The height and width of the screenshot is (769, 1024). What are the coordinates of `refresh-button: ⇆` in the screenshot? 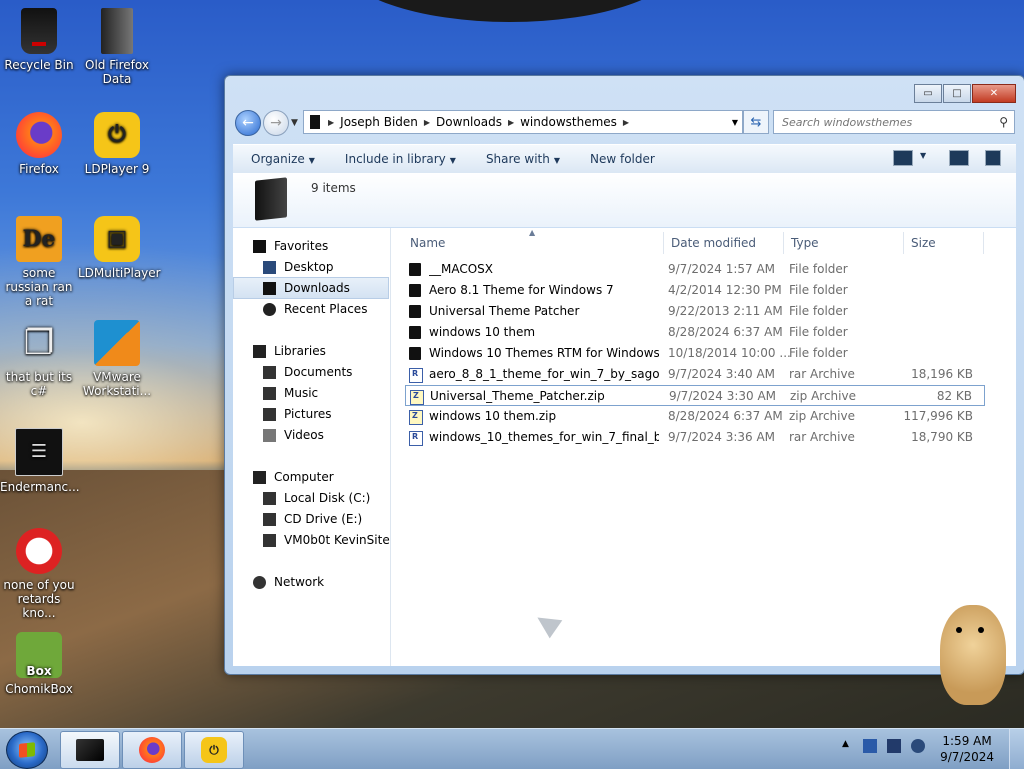 It's located at (756, 122).